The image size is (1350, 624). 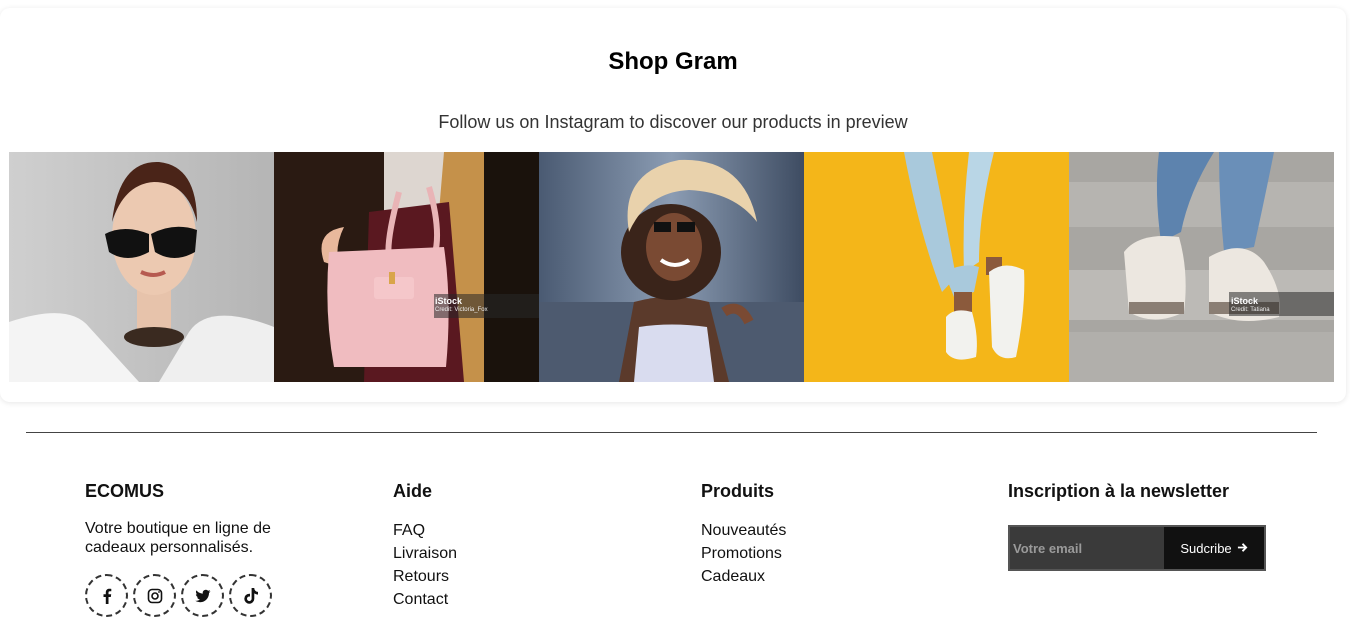 What do you see at coordinates (1242, 548) in the screenshot?
I see `arrow-right-icon` at bounding box center [1242, 548].